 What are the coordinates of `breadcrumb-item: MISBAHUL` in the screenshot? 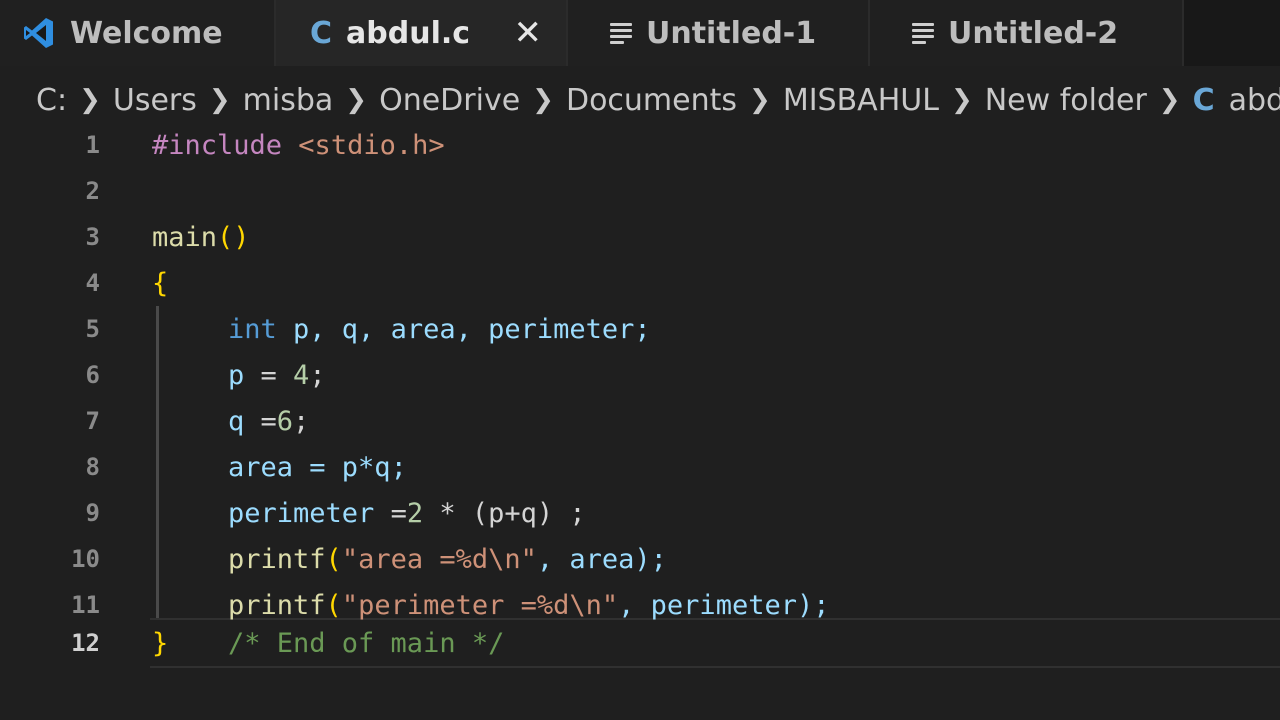 It's located at (861, 100).